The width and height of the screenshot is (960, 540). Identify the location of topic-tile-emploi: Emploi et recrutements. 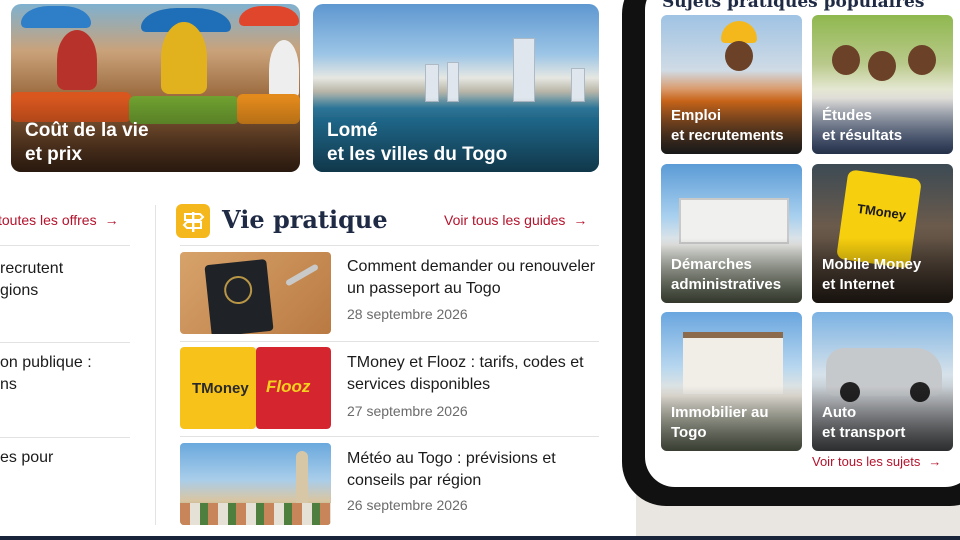
(731, 84).